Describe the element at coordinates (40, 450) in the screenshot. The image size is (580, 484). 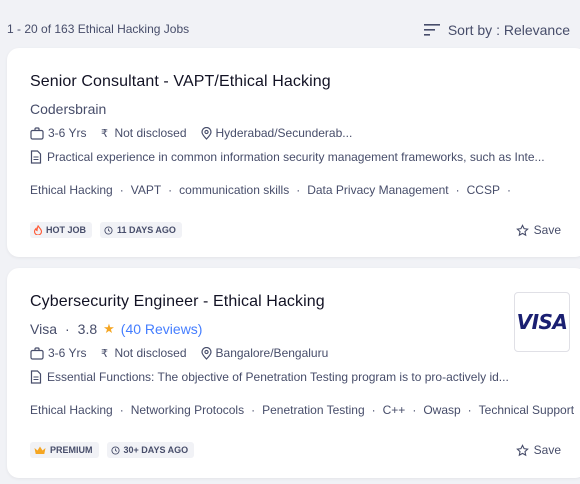
I see `crown-icon` at that location.